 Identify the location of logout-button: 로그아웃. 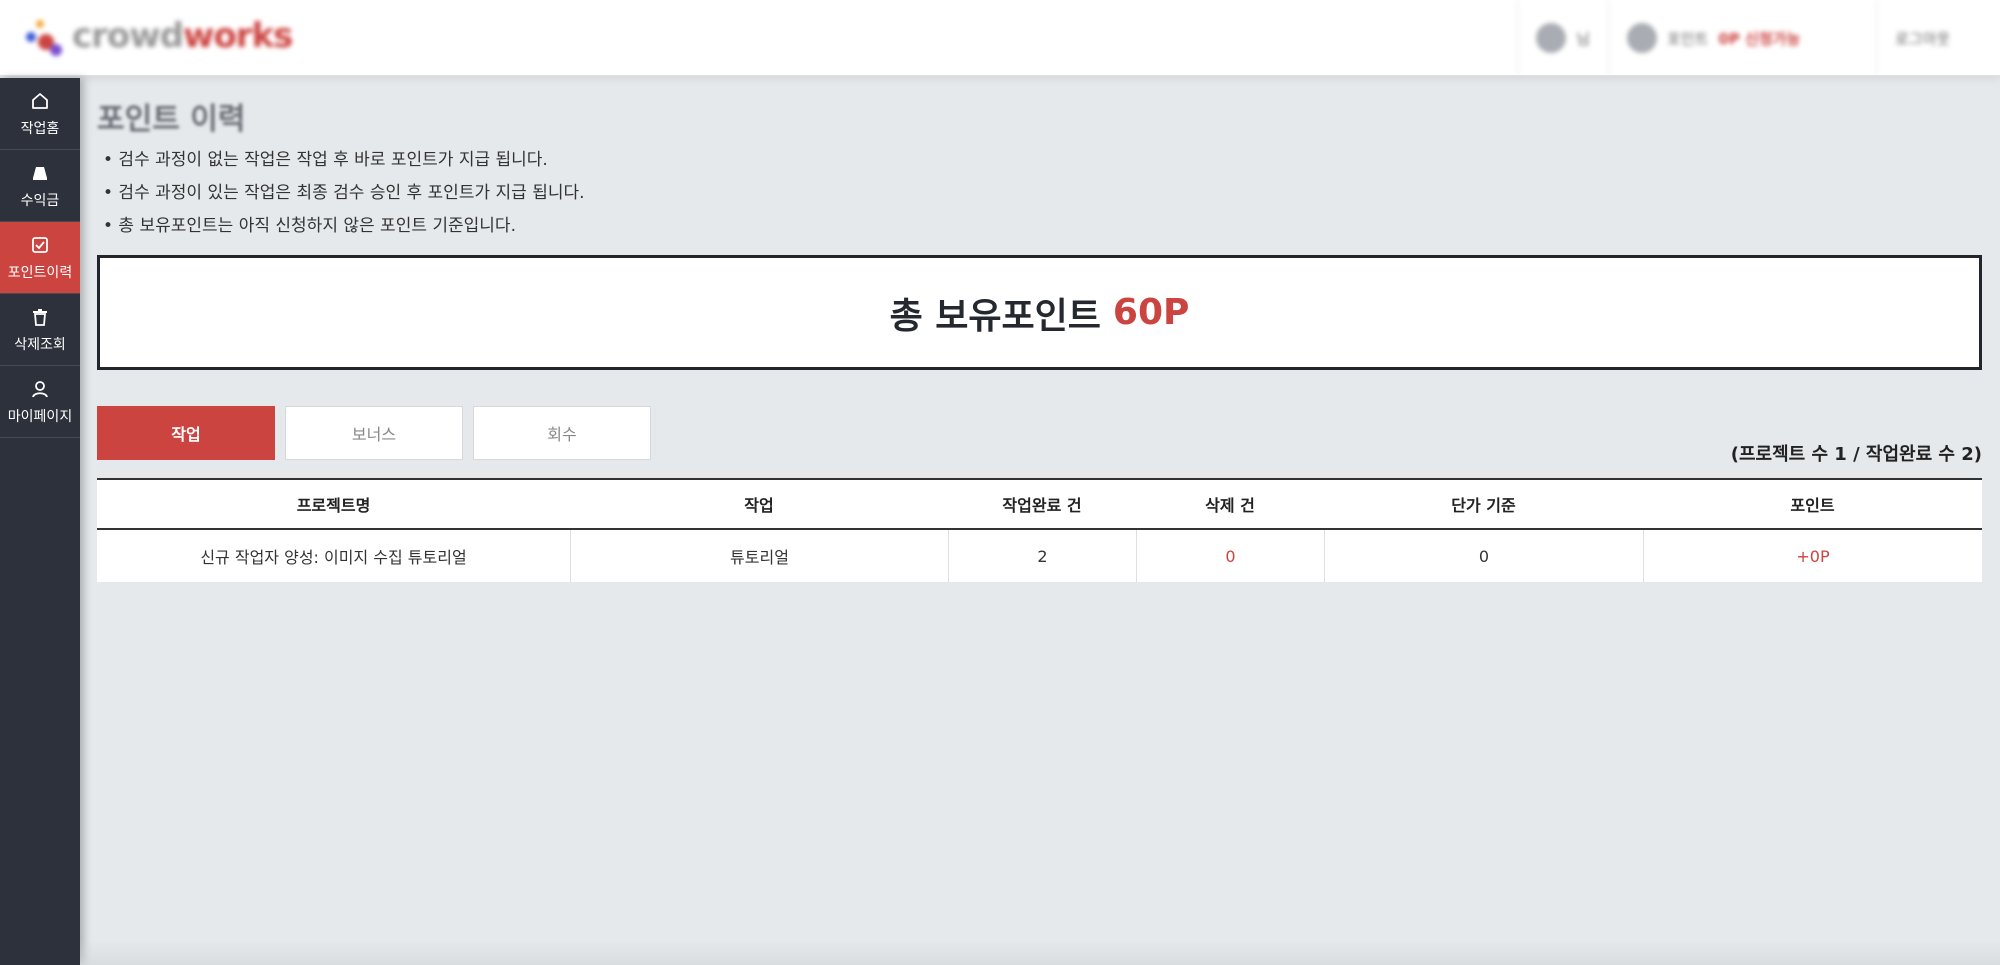
(1938, 38).